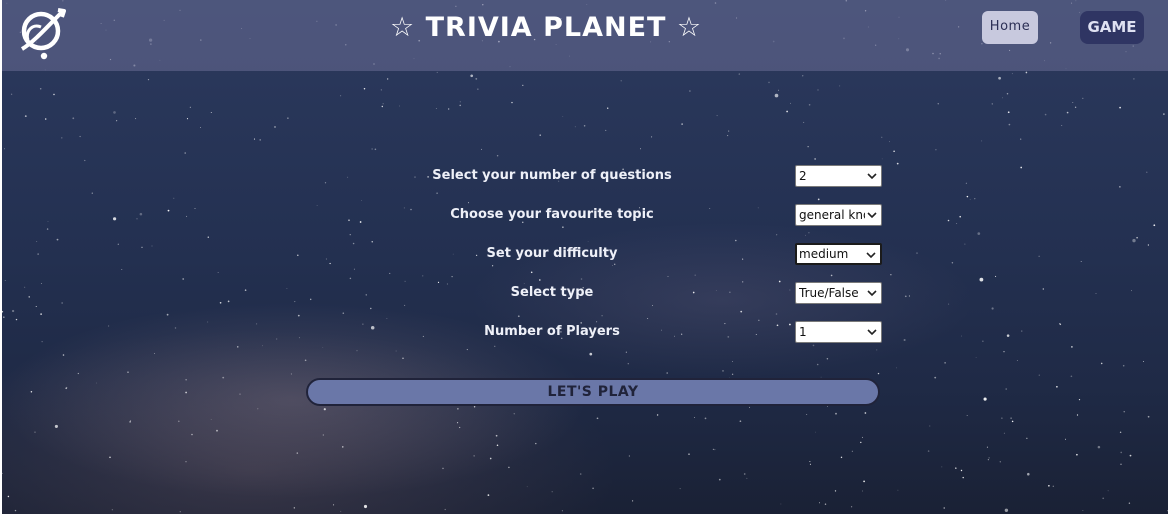 Image resolution: width=1170 pixels, height=520 pixels. Describe the element at coordinates (647, 332) in the screenshot. I see `players-row: Number of Players 1` at that location.